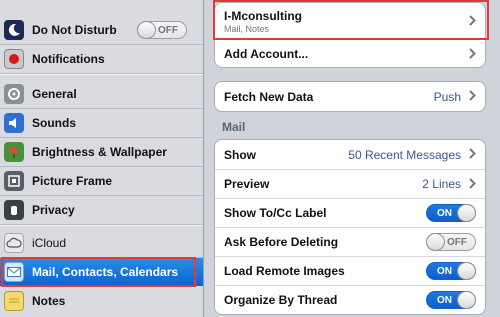 Image resolution: width=500 pixels, height=317 pixels. I want to click on fetch-new-data-row: Fetch New Data Push, so click(350, 96).